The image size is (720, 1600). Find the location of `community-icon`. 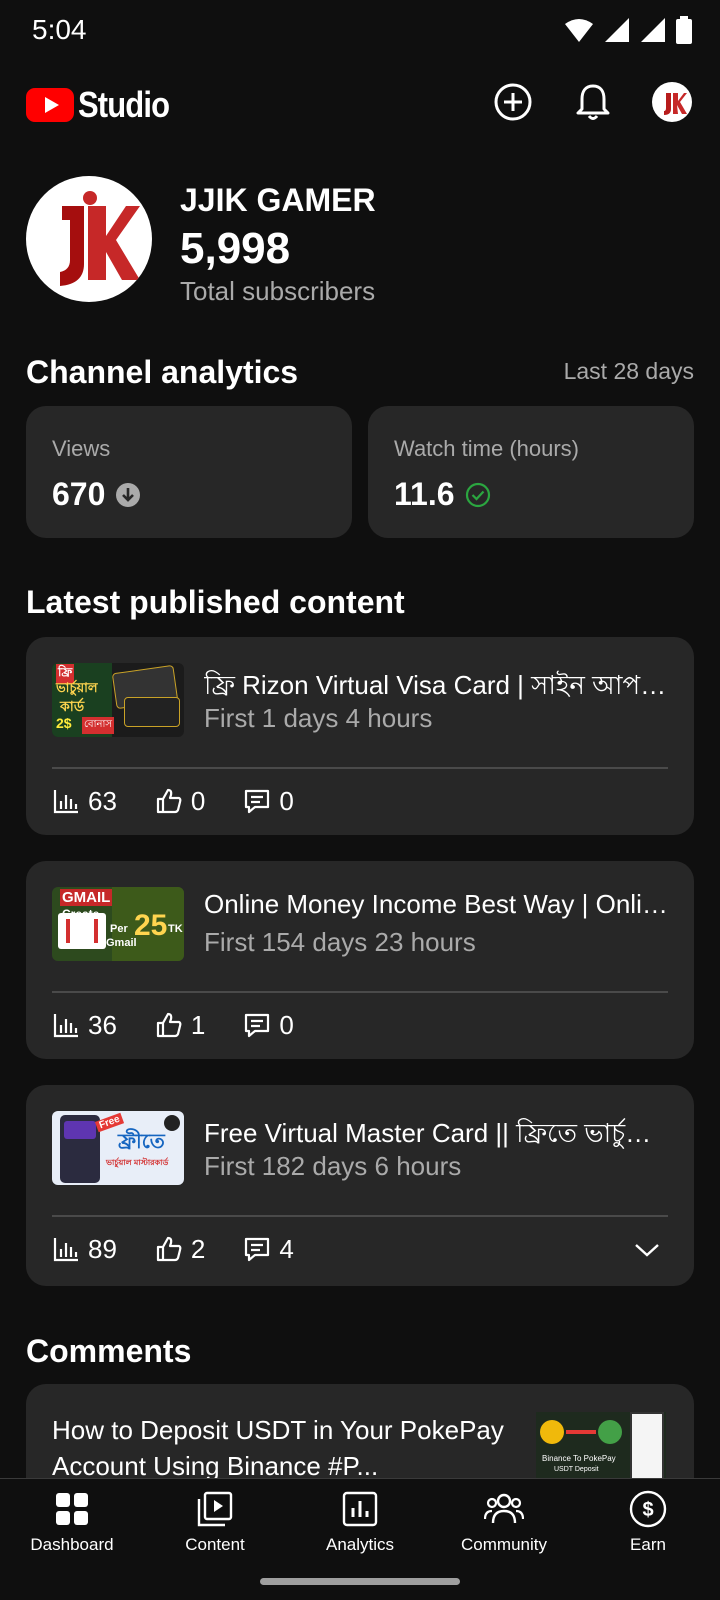

community-icon is located at coordinates (504, 1508).